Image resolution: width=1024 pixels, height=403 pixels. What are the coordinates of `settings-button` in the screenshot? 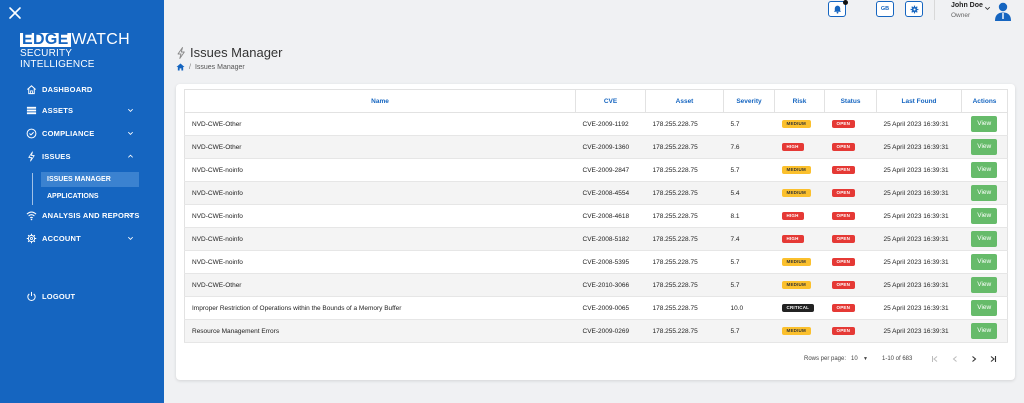 It's located at (914, 9).